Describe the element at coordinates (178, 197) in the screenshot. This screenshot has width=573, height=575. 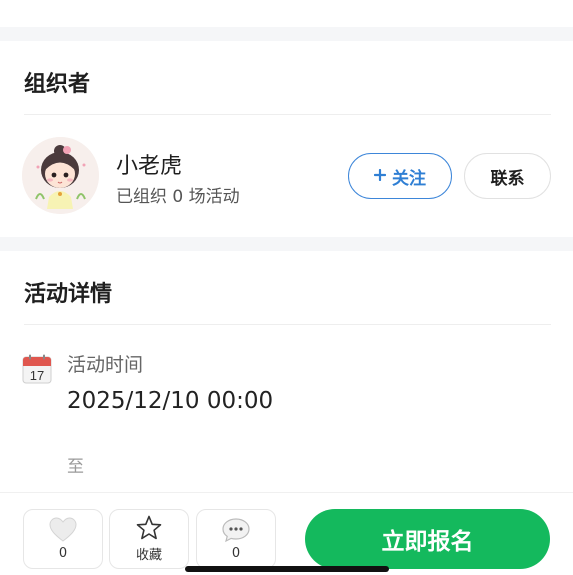
I see `organizer-stats: 已组织 0 场活动` at that location.